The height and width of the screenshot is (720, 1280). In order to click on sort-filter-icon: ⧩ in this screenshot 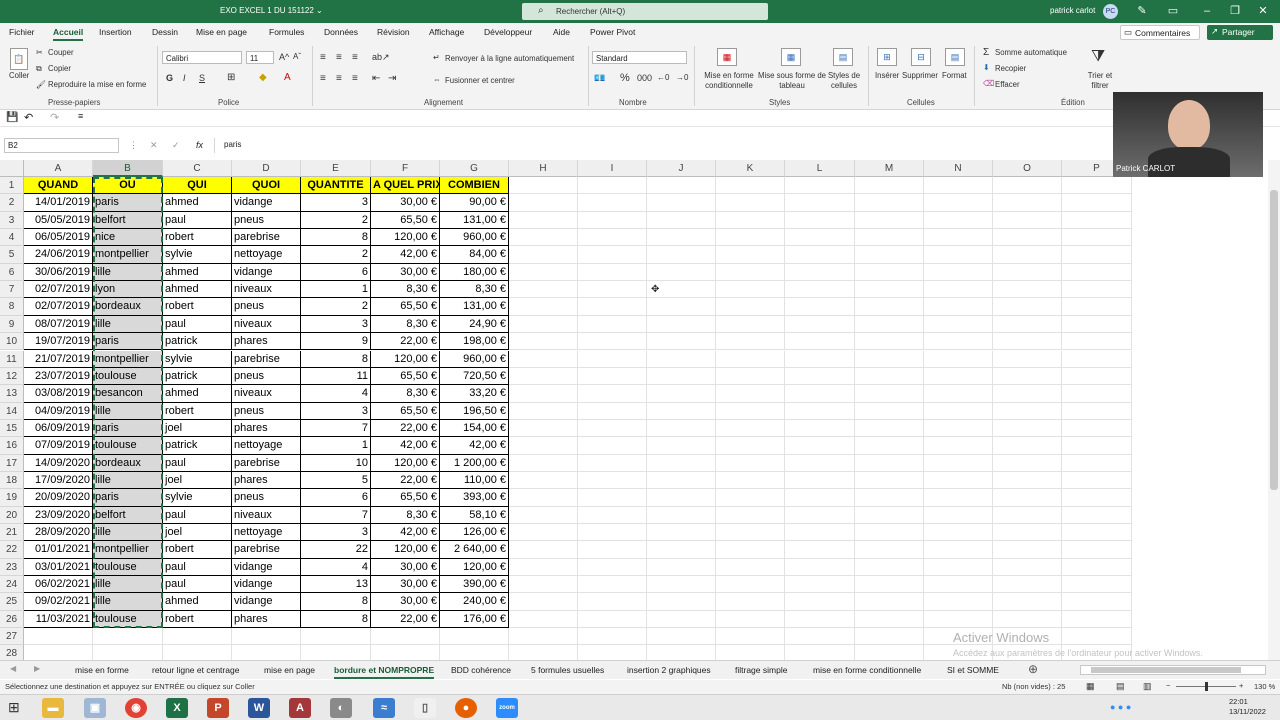, I will do `click(1098, 57)`.